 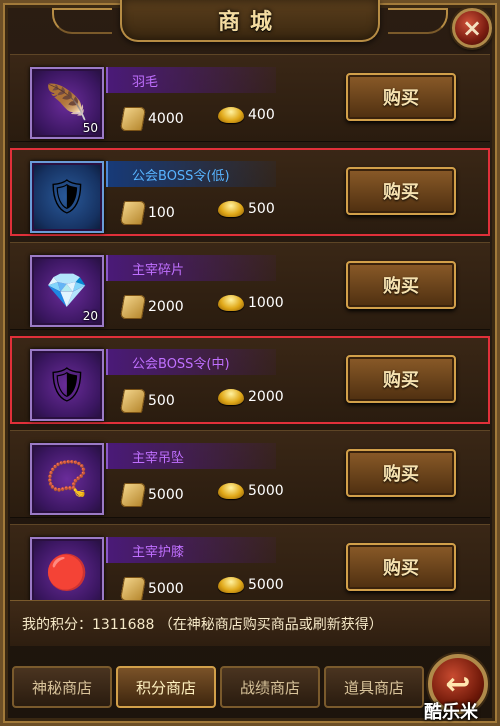 I want to click on title-plate: 商城, so click(x=250, y=21).